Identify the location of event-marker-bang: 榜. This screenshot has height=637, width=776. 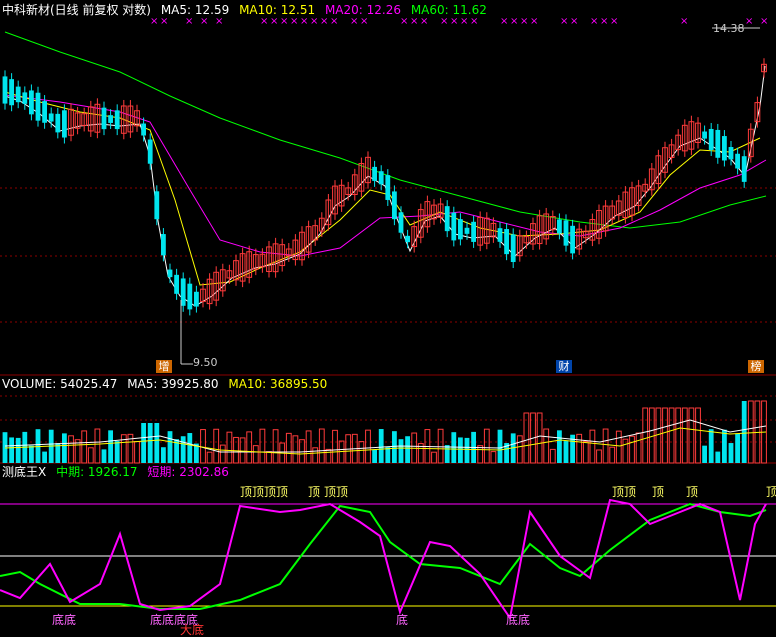
(756, 366).